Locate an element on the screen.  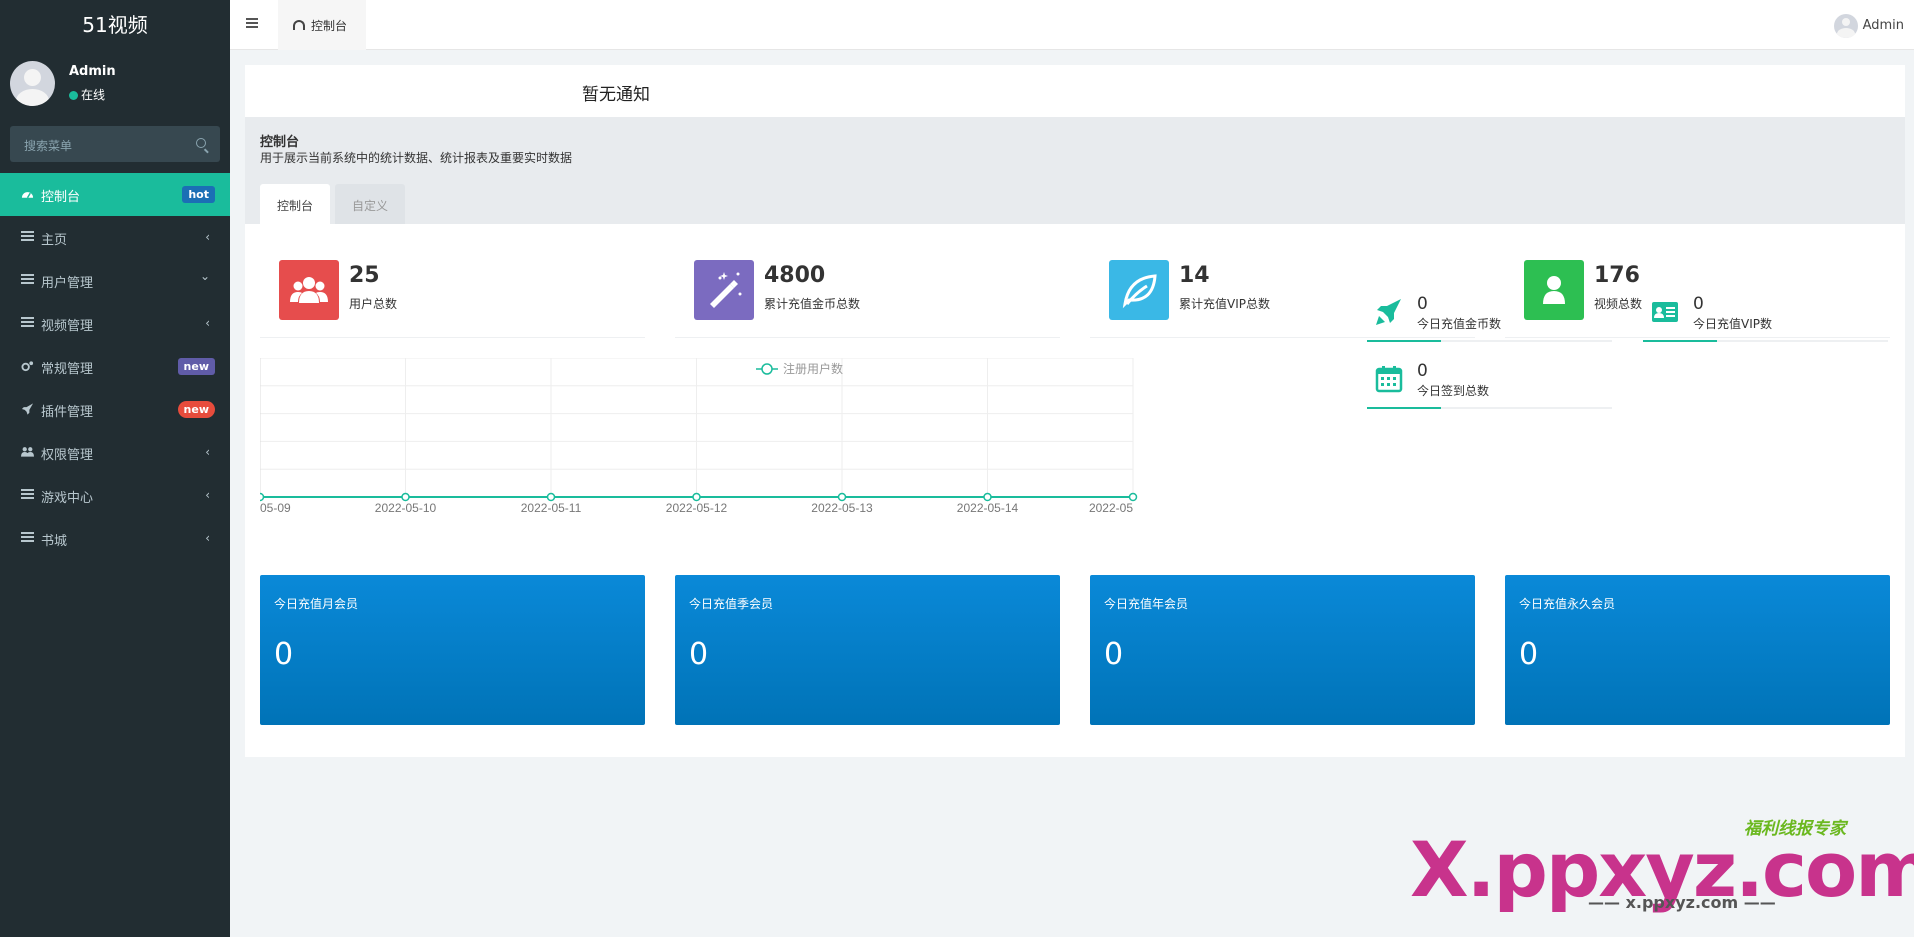
x-tick-label: 05-09 is located at coordinates (275, 508).